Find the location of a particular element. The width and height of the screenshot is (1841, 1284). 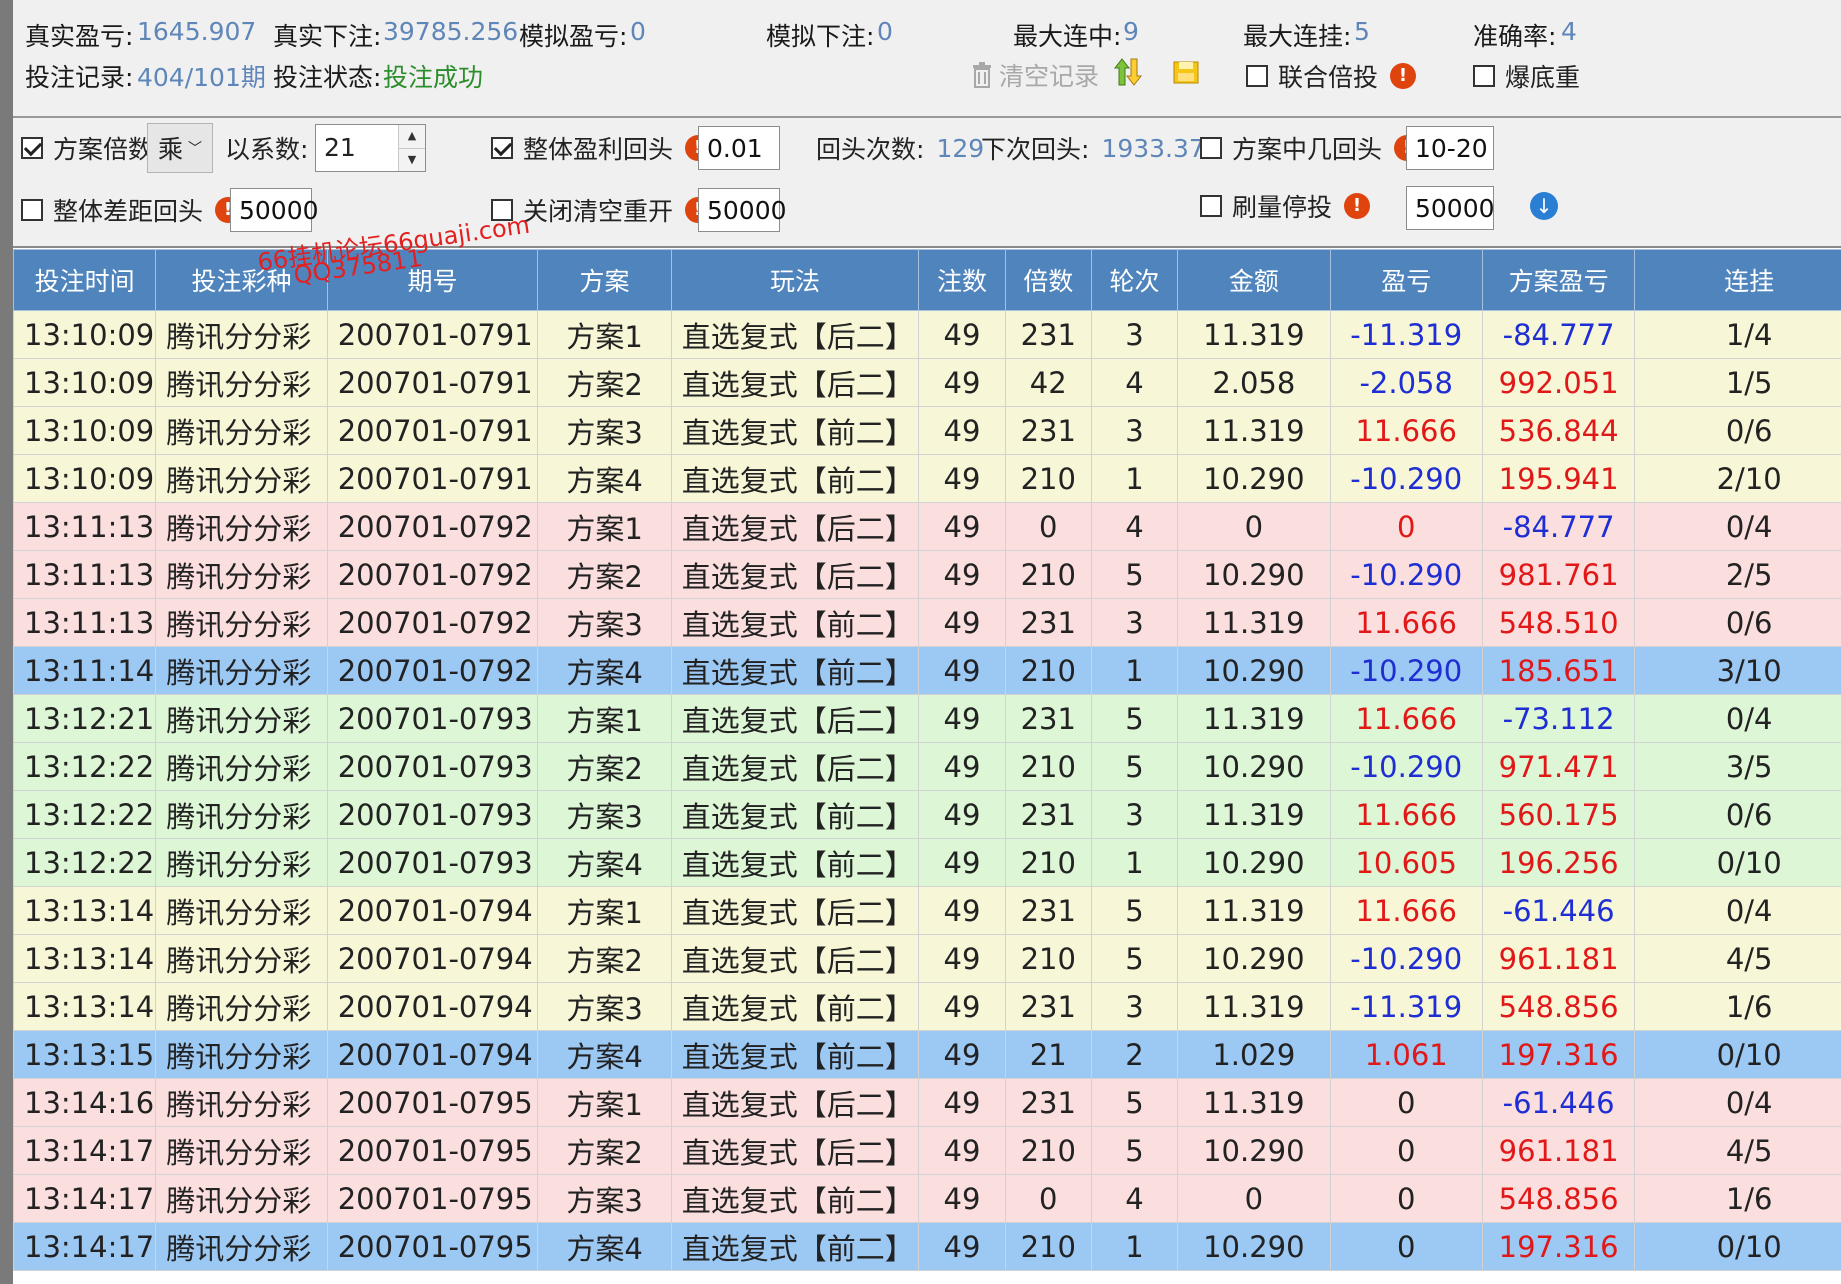

overall-profit-back-checkbox: 整体盈利回头 ! is located at coordinates (601, 148).